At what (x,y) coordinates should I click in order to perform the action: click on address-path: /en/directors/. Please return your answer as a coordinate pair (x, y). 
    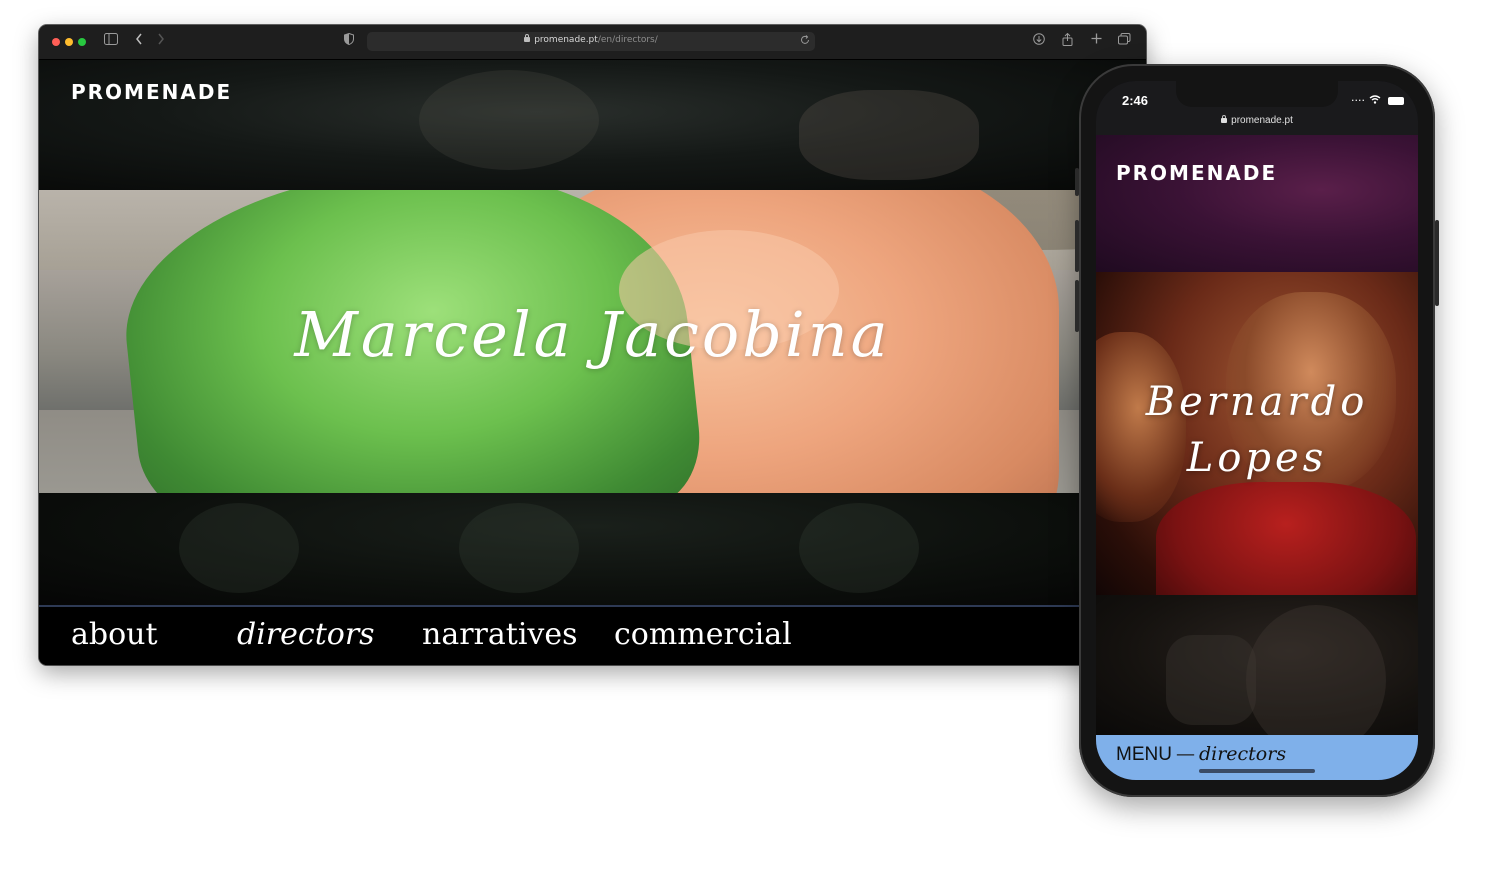
    Looking at the image, I should click on (627, 40).